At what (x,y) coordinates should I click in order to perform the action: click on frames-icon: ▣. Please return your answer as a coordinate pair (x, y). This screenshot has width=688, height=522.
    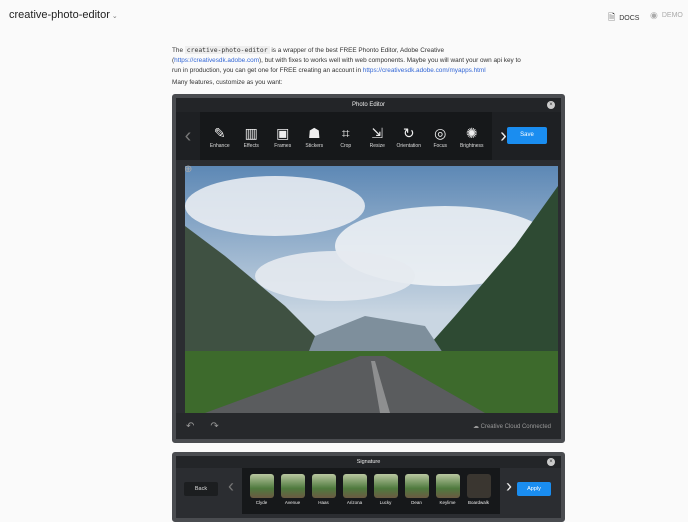
    Looking at the image, I should click on (283, 133).